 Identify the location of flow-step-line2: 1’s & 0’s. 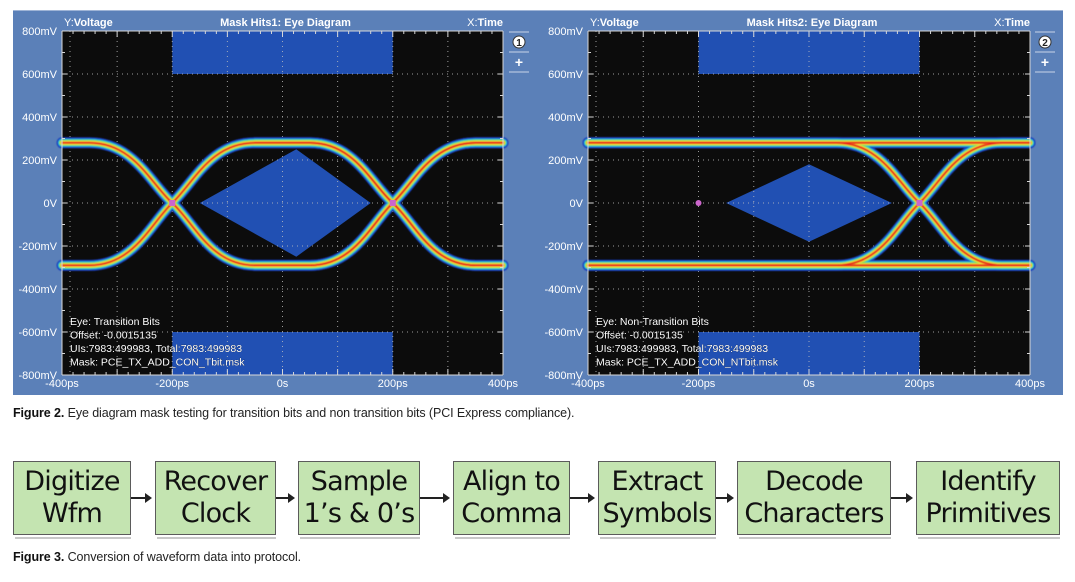
(359, 513).